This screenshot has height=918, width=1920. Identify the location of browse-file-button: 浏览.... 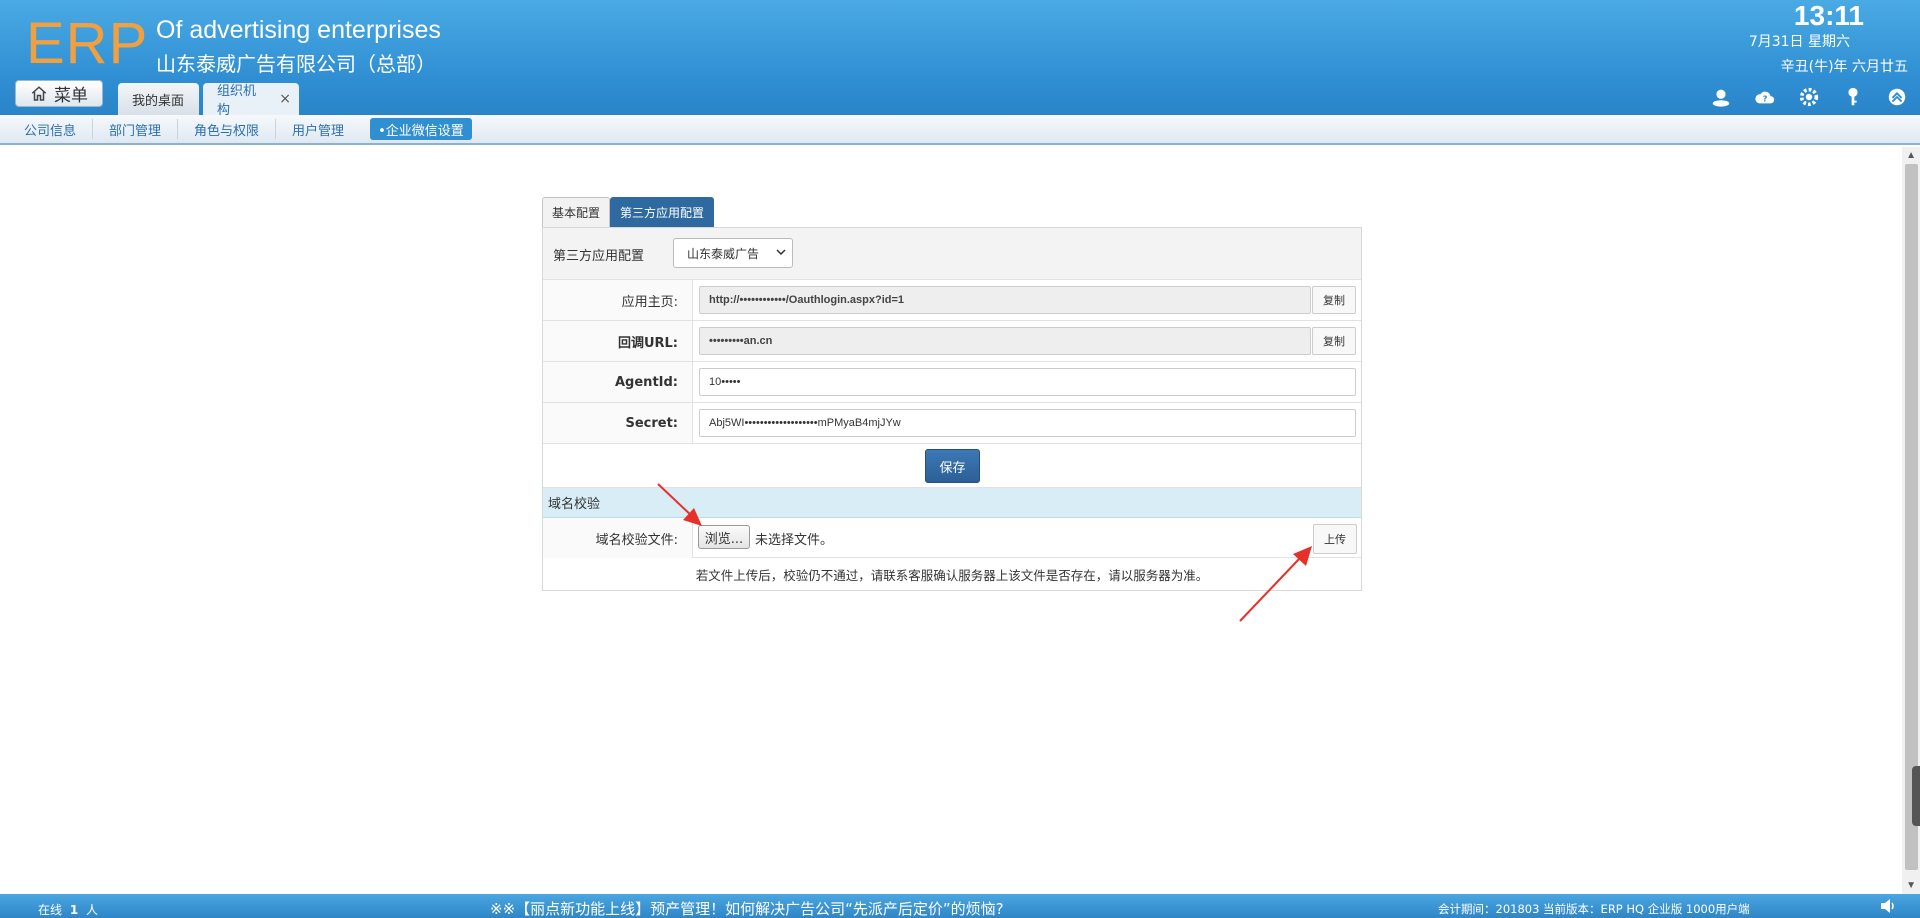
(724, 537).